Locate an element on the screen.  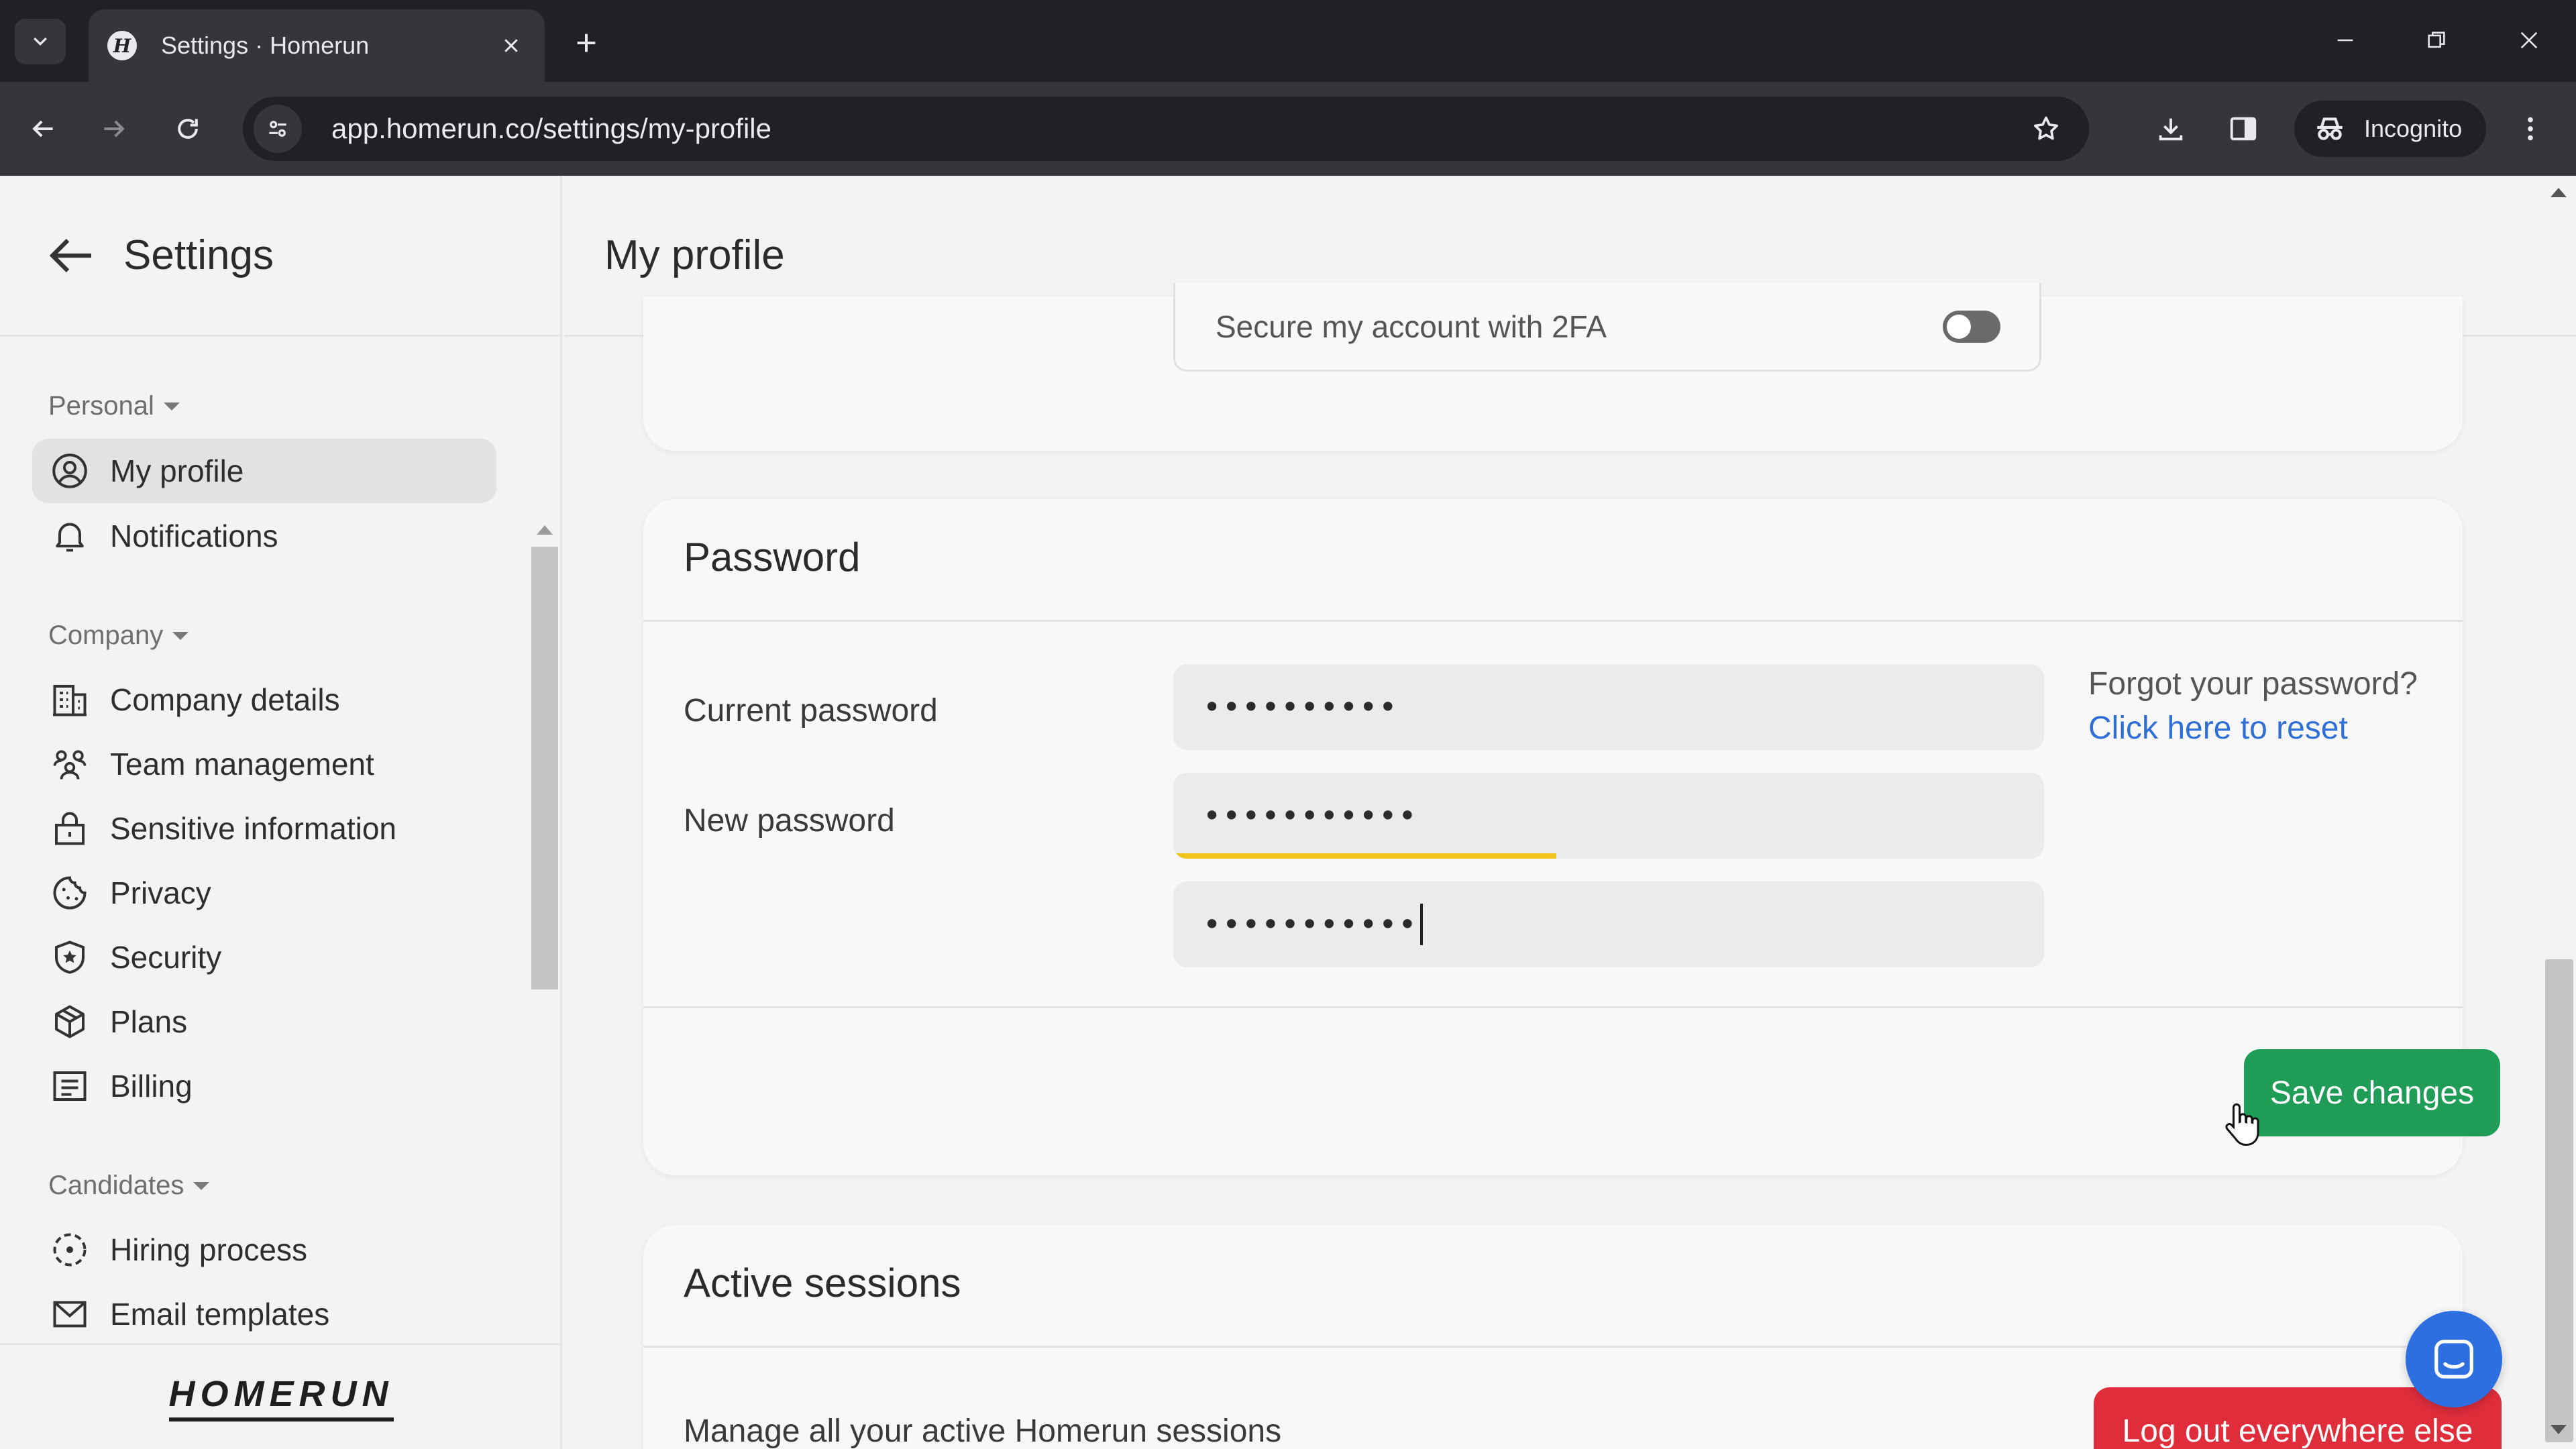
more-vertical-icon is located at coordinates (2530, 129).